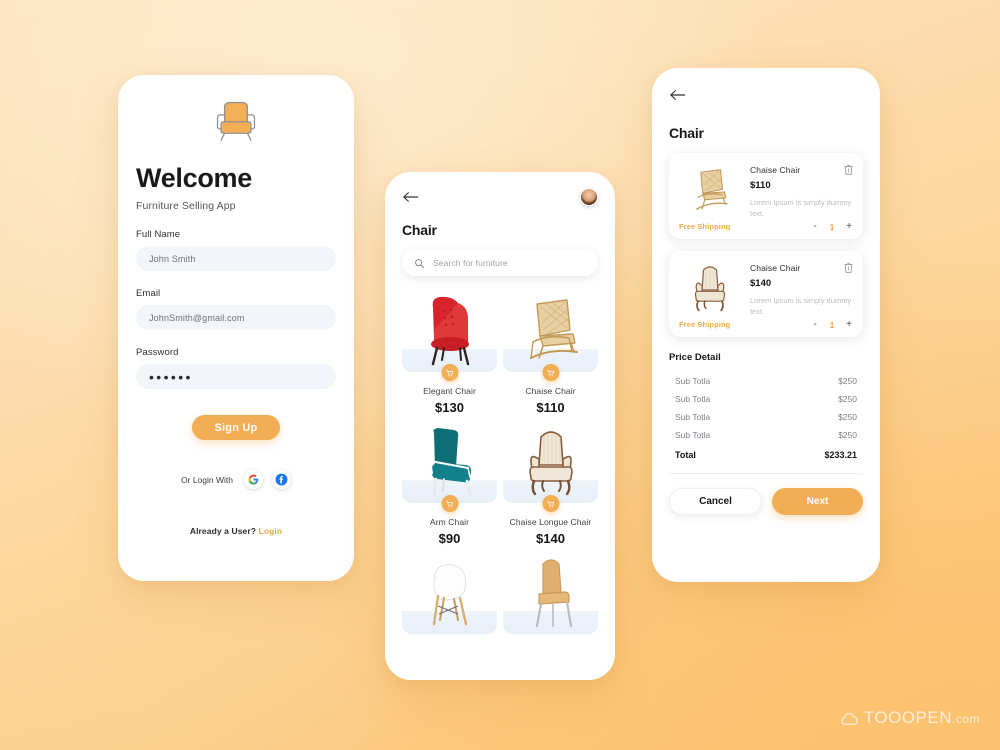 The image size is (1000, 750). Describe the element at coordinates (449, 407) in the screenshot. I see `product-price: $130` at that location.